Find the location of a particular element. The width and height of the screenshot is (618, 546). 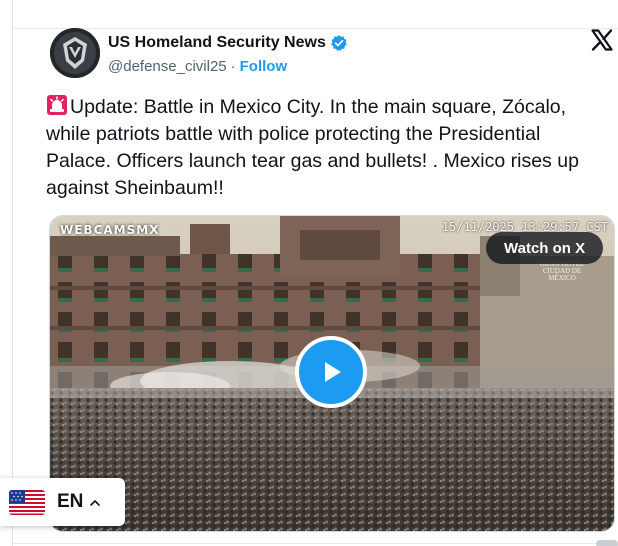

webcam-watermark: WEBCAMSMX is located at coordinates (110, 230).